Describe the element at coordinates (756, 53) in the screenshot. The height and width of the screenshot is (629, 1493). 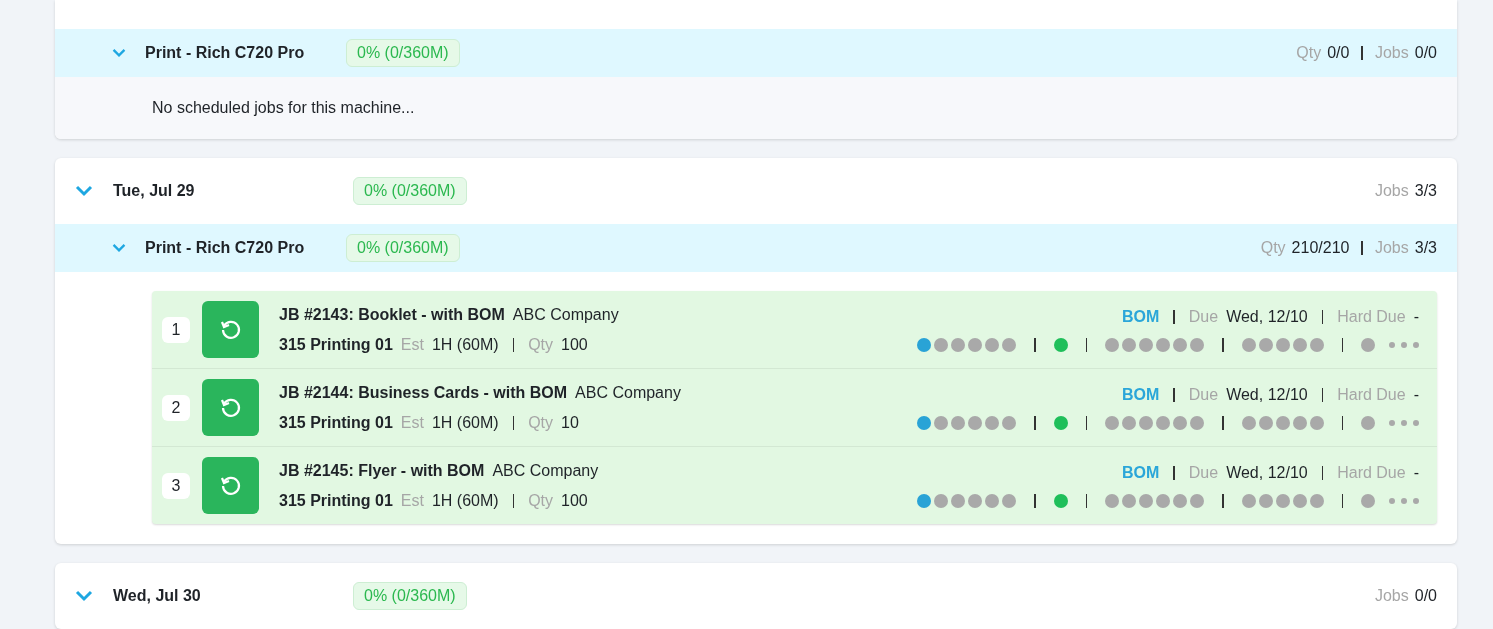
I see `machine-row: Print - Rich C720 Pro 0% (0/360M) Qty 0/0 Jobs 0/0` at that location.